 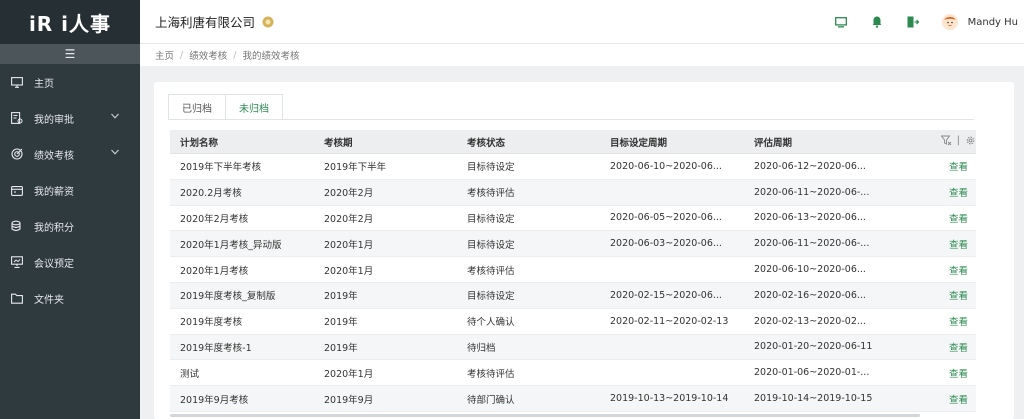 I want to click on tab-label: 已归档, so click(x=197, y=109).